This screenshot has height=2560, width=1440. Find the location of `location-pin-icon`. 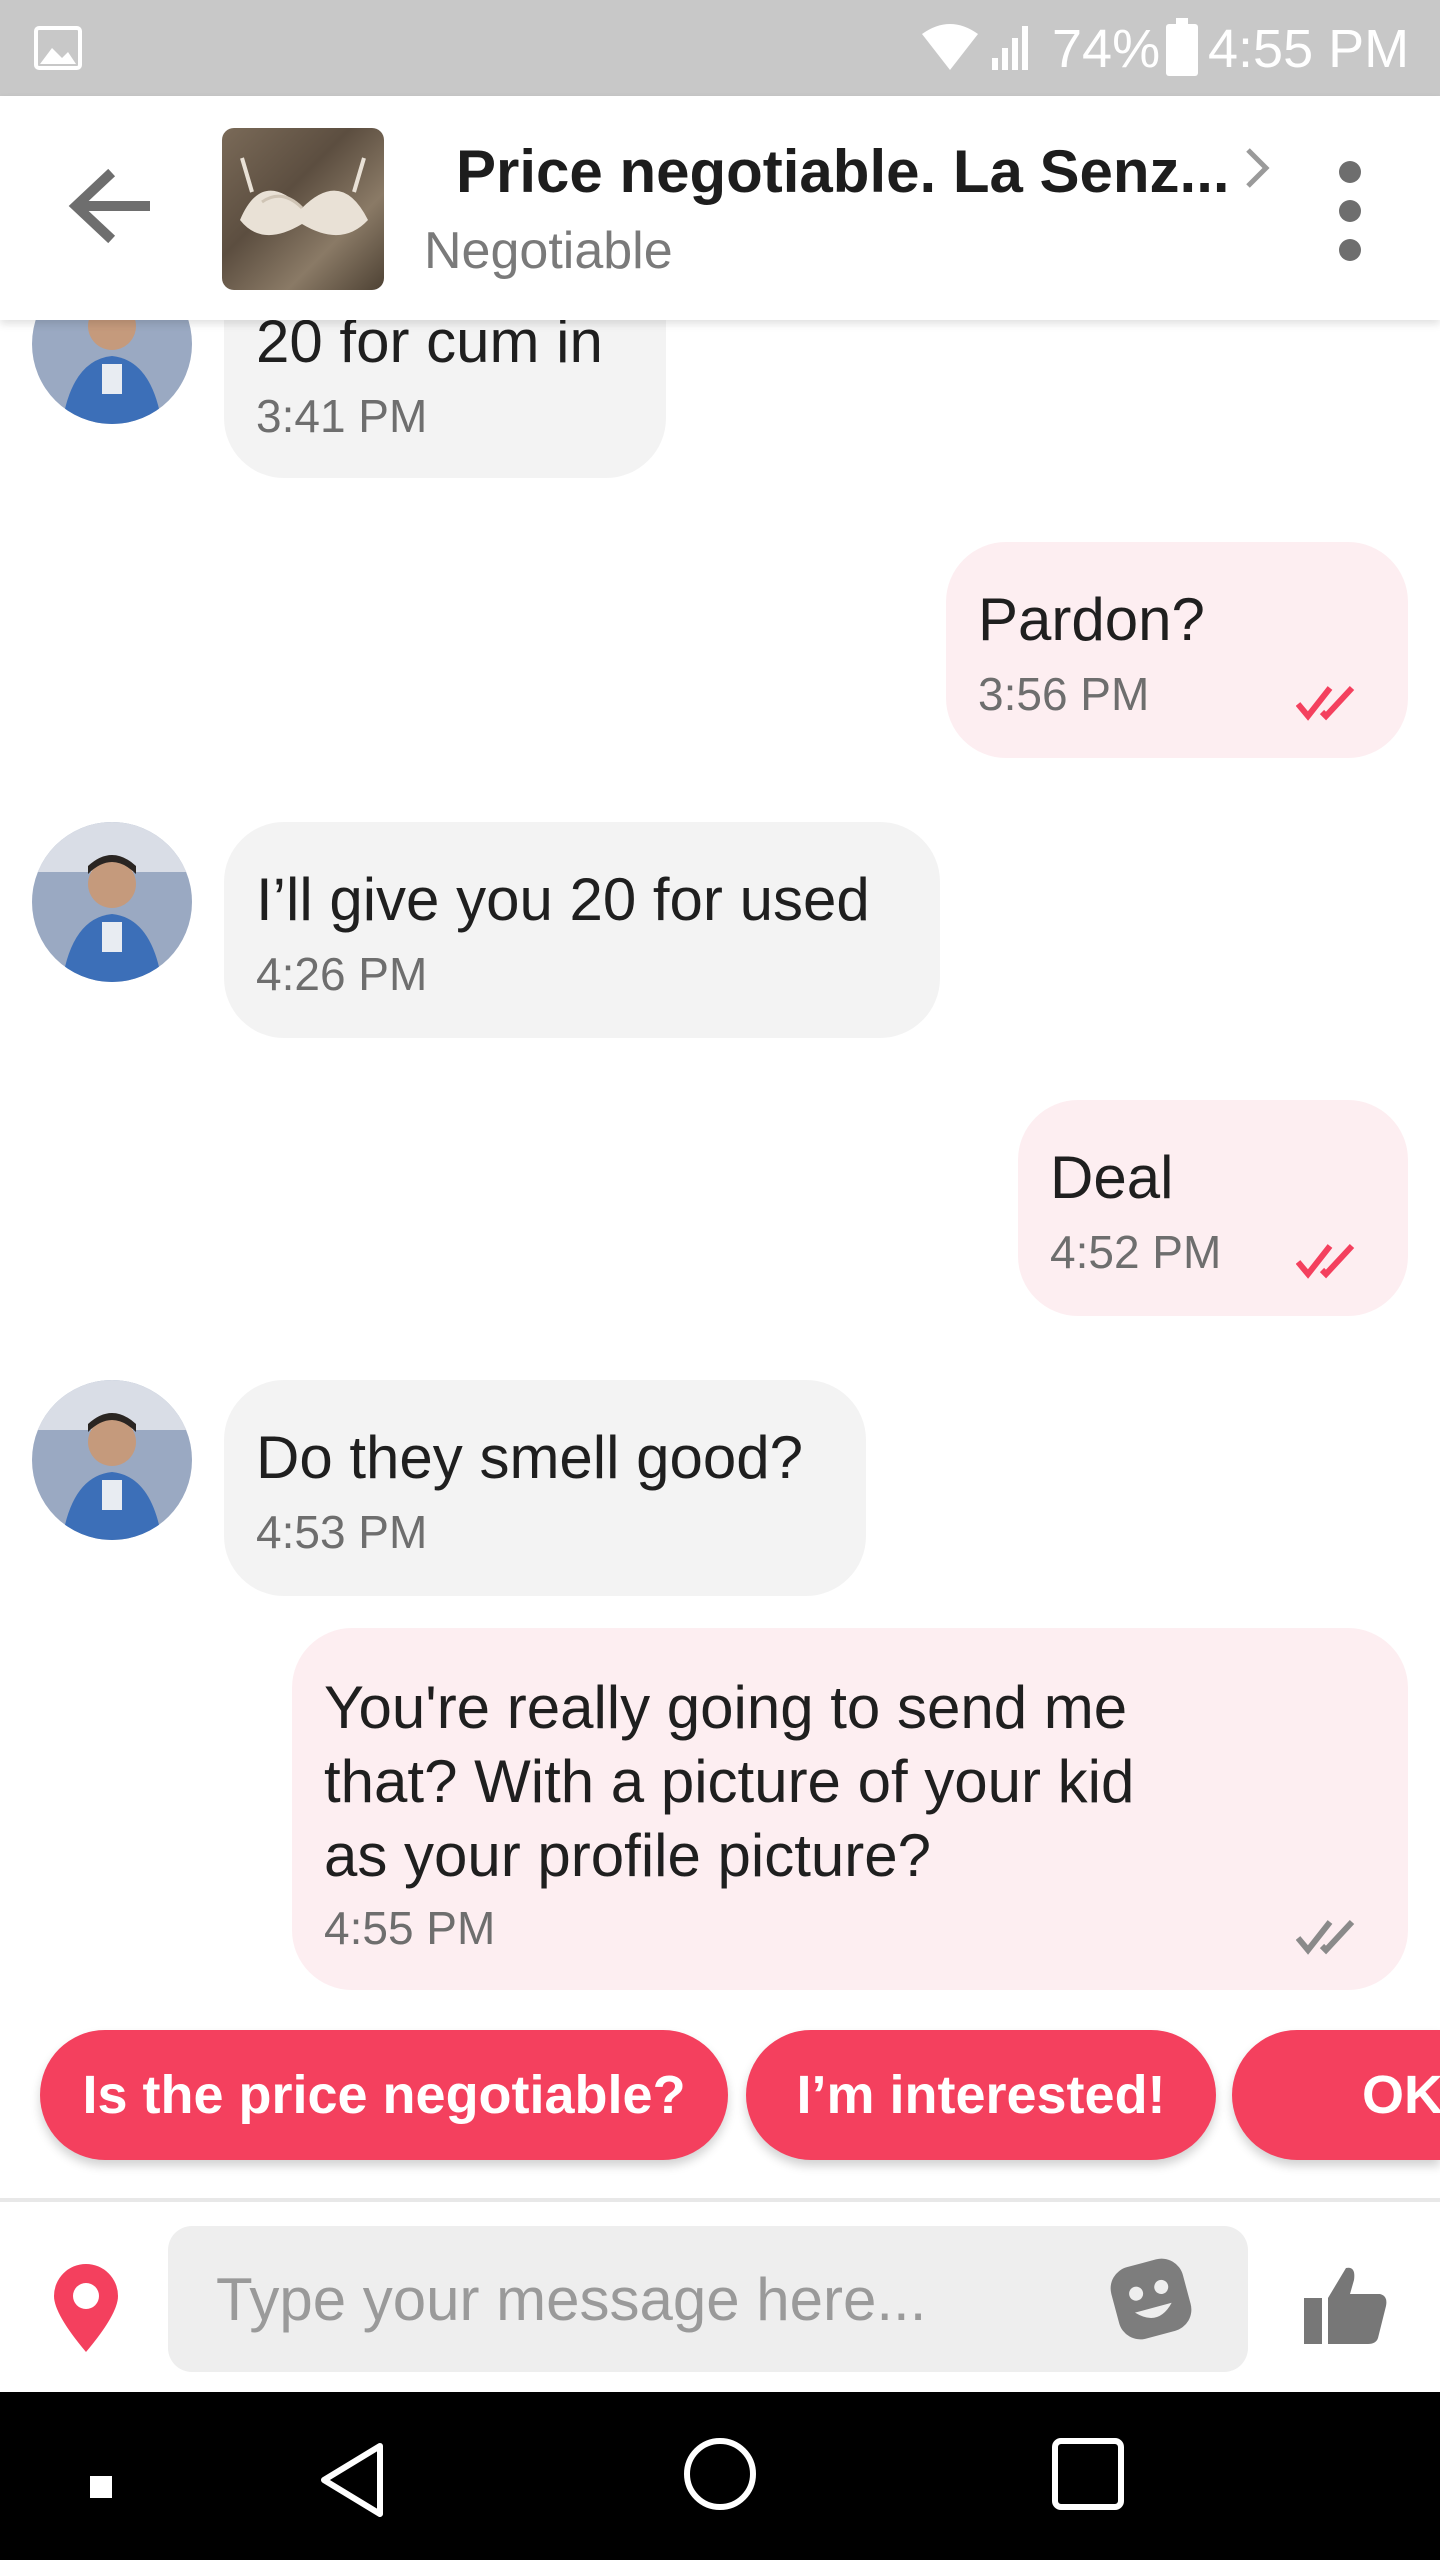

location-pin-icon is located at coordinates (86, 2308).